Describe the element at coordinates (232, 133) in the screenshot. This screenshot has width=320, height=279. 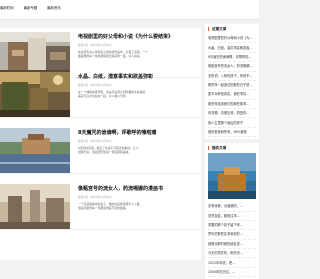
I see `sidebar-link: 我的老家和所有，98%都是` at that location.